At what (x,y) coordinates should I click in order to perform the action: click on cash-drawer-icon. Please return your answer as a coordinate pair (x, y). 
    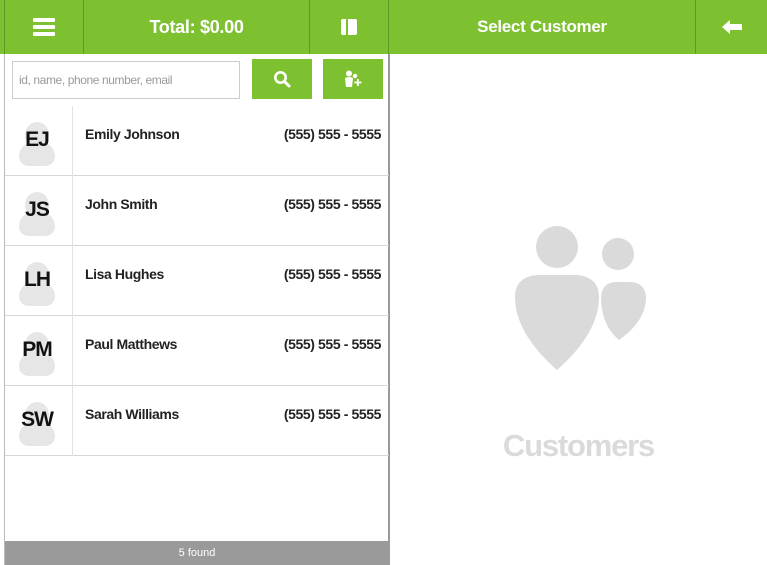
    Looking at the image, I should click on (349, 27).